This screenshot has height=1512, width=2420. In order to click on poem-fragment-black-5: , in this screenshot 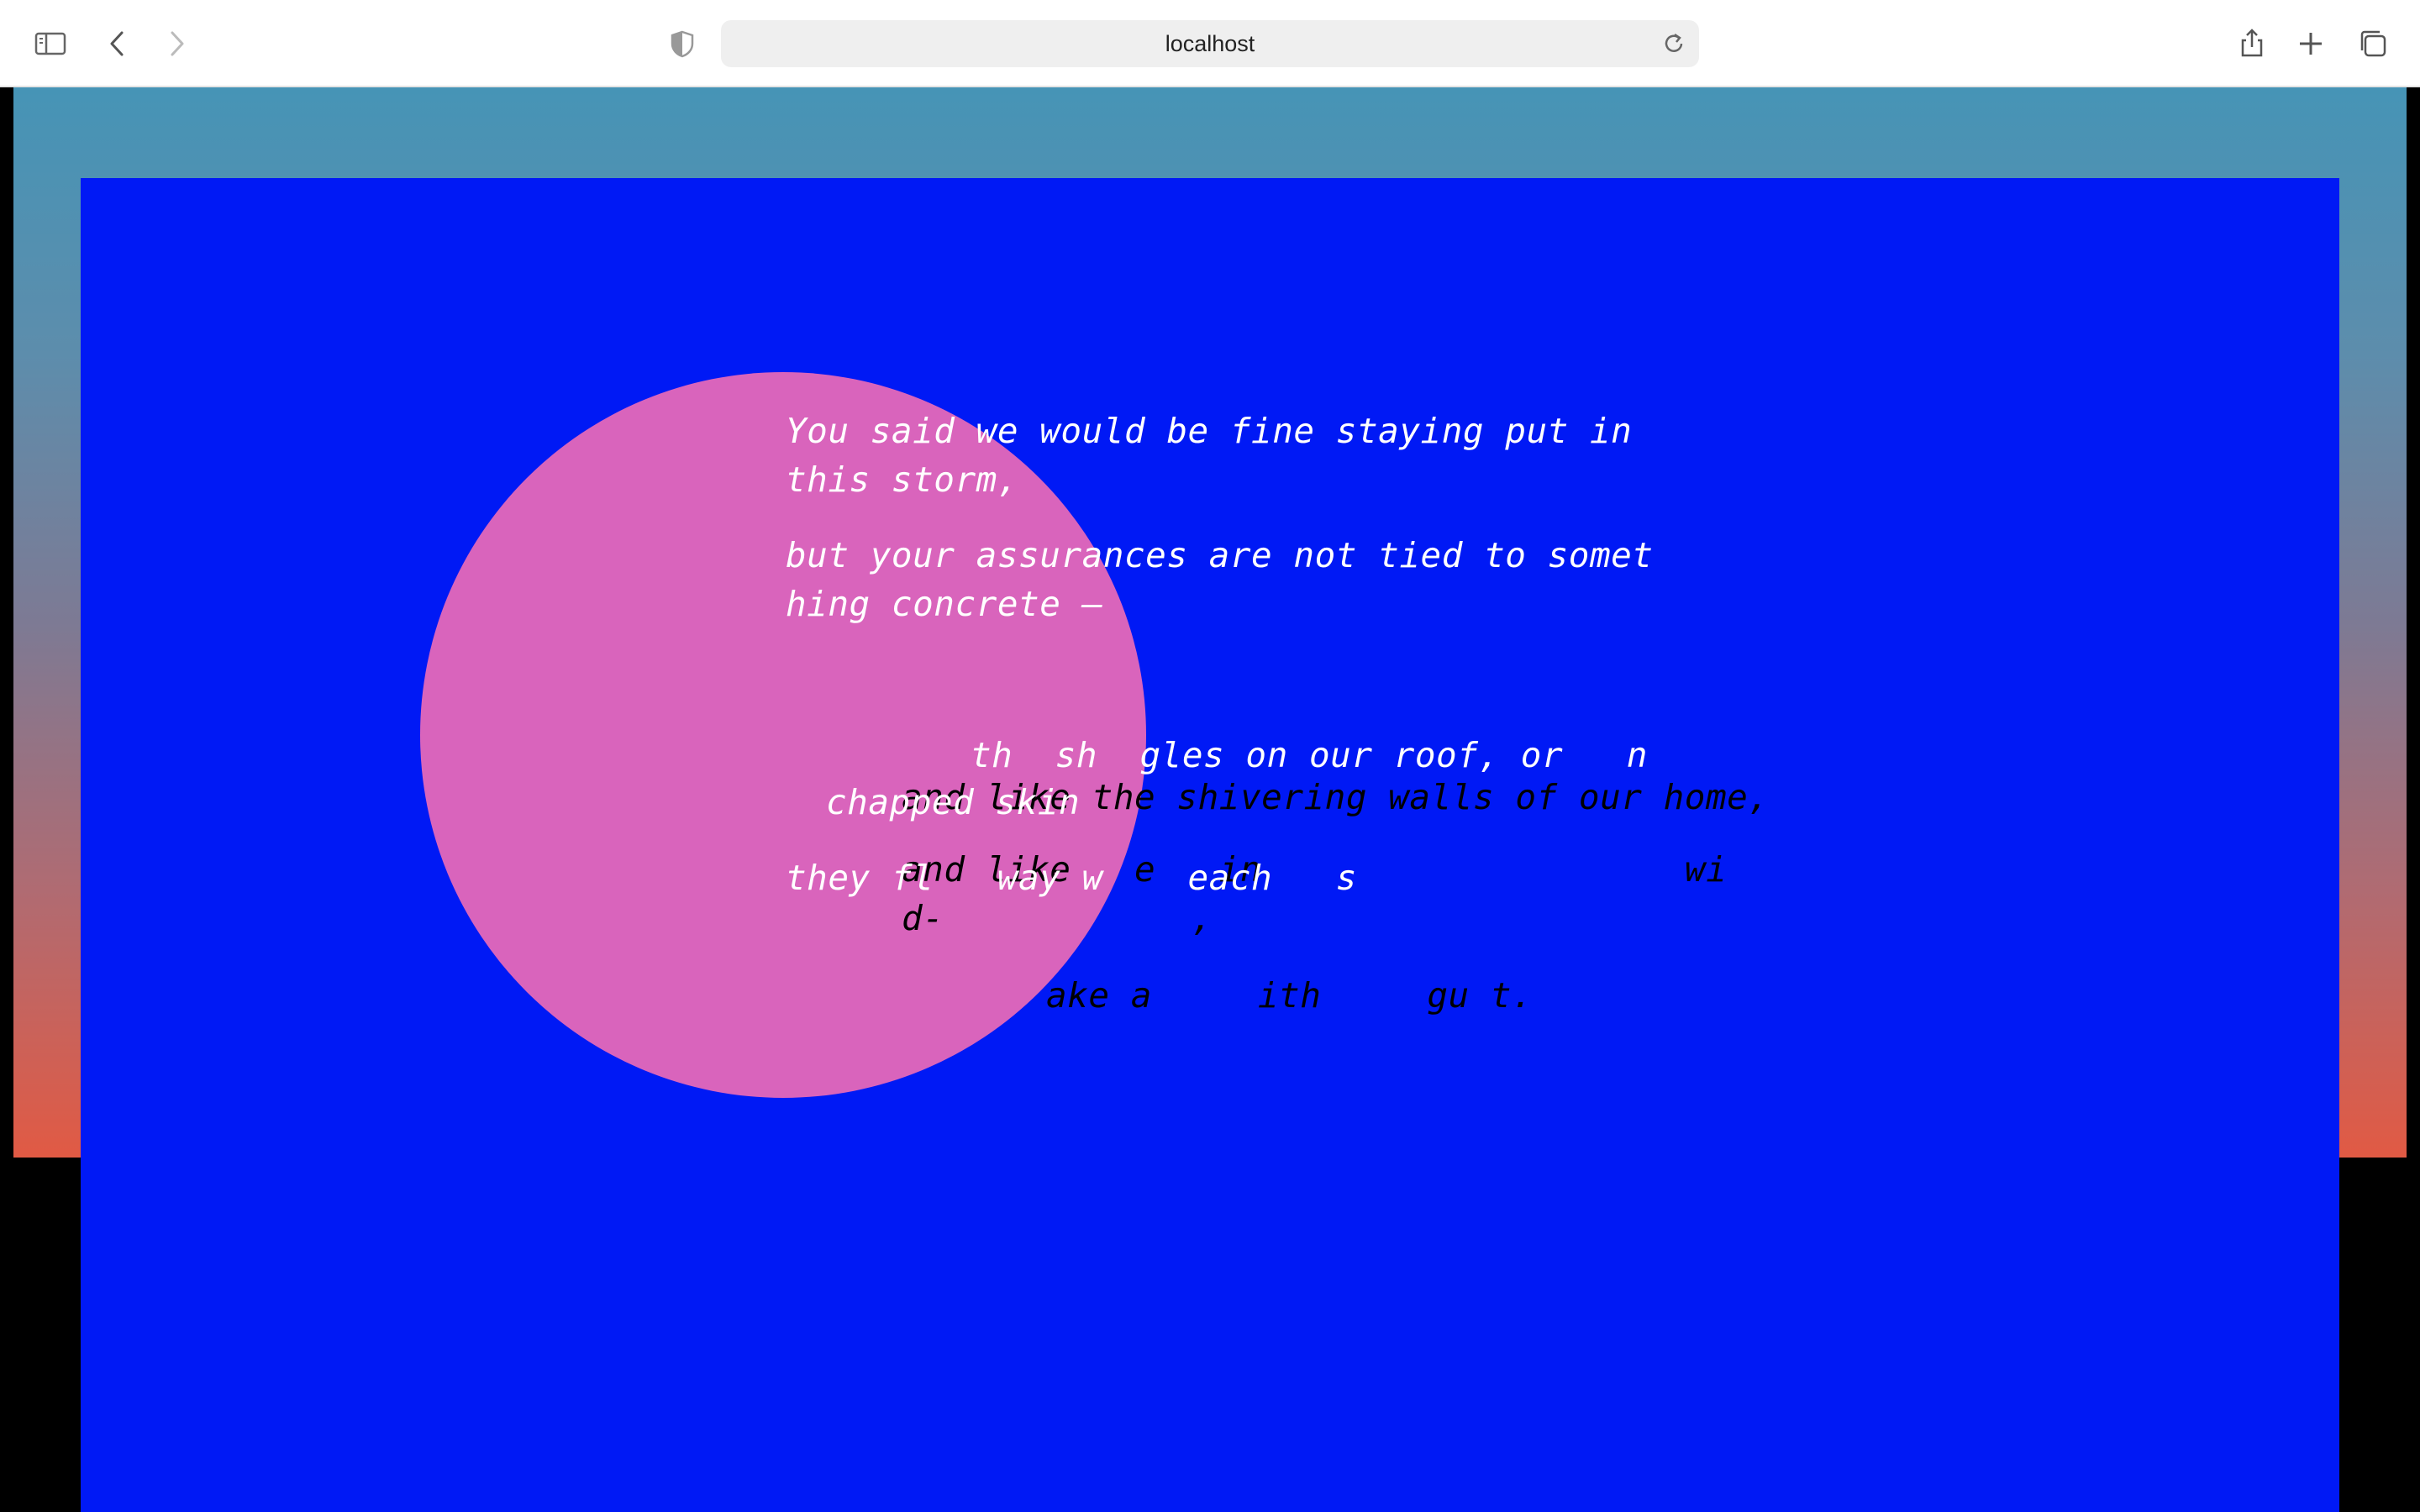, I will do `click(1202, 918)`.